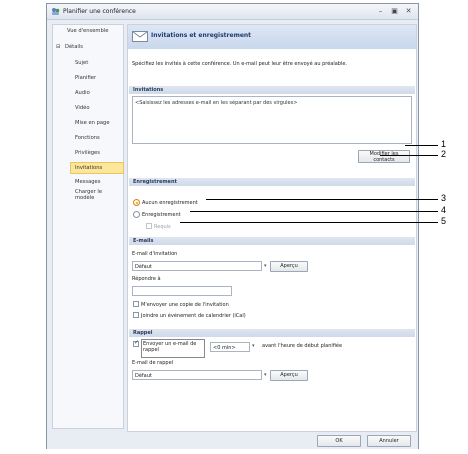 This screenshot has width=468, height=454. Describe the element at coordinates (272, 37) in the screenshot. I see `content-header: Invitations et enregistrement` at that location.